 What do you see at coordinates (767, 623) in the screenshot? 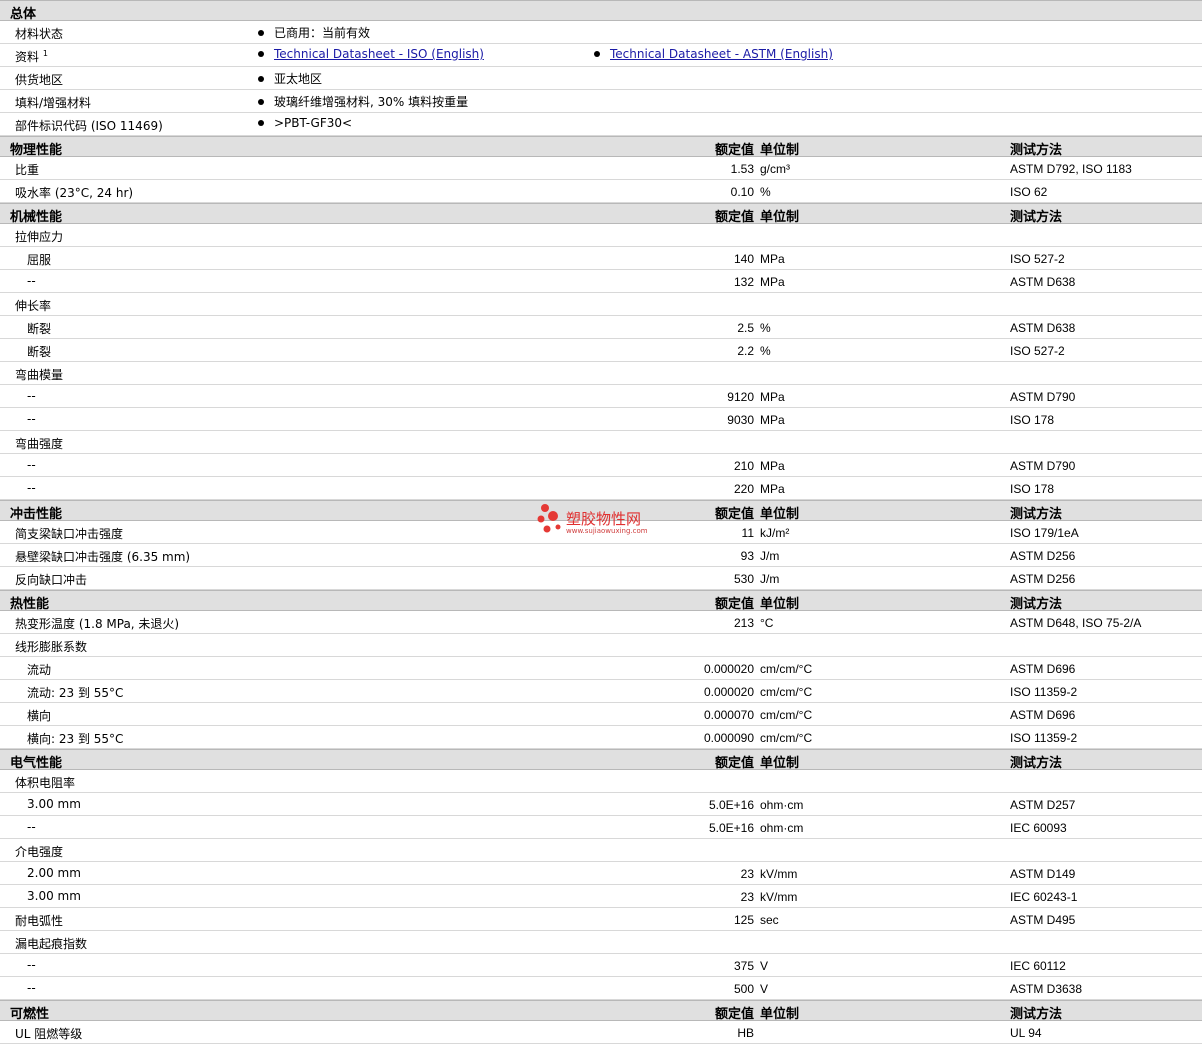
I see `row-unit: °C` at bounding box center [767, 623].